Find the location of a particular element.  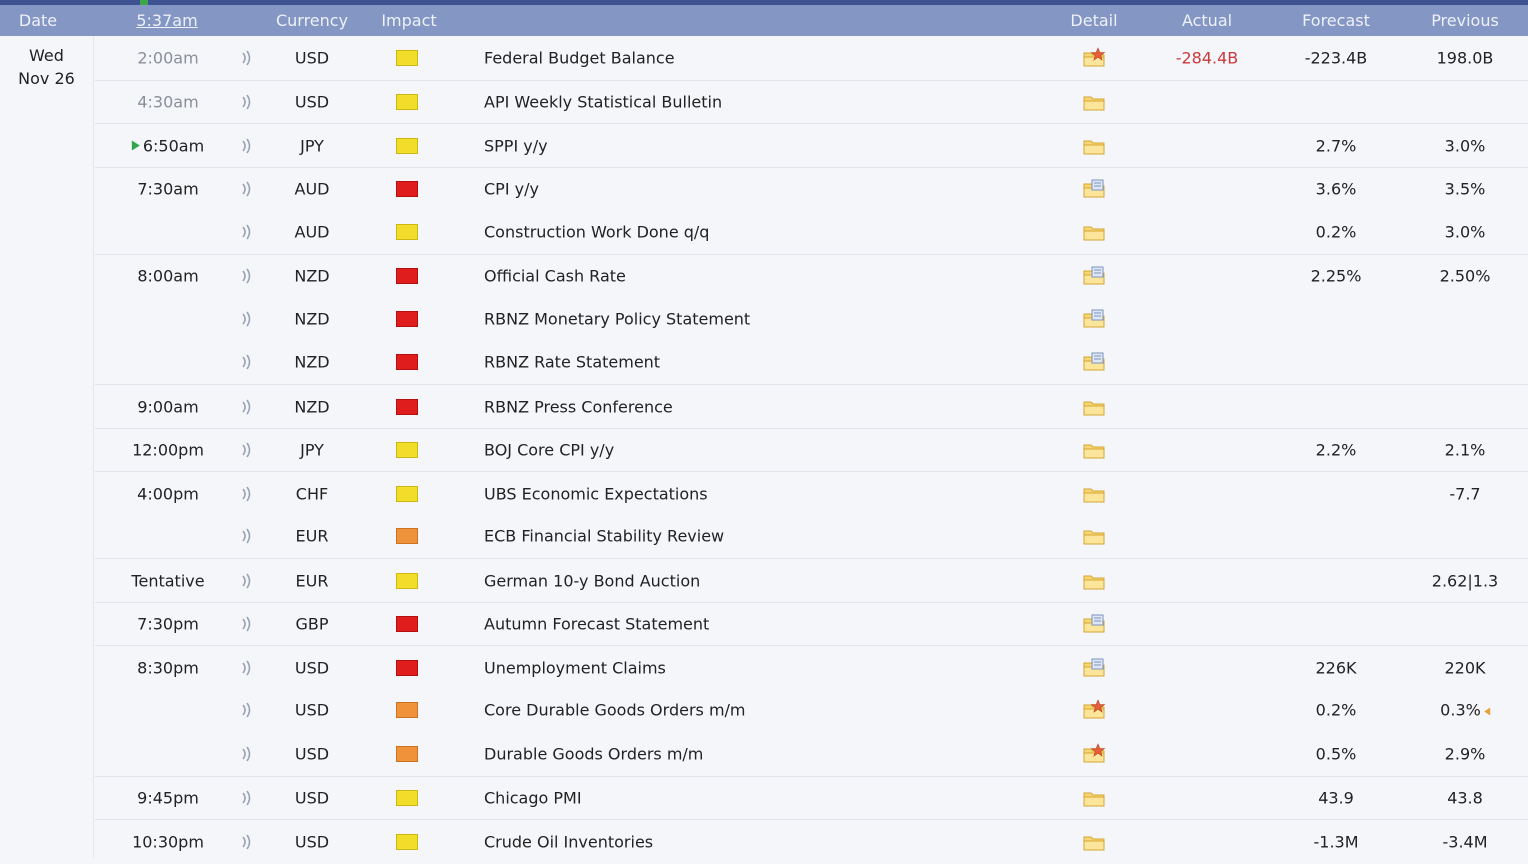

event-title-link: RBNZ Press Conference is located at coordinates (578, 406).